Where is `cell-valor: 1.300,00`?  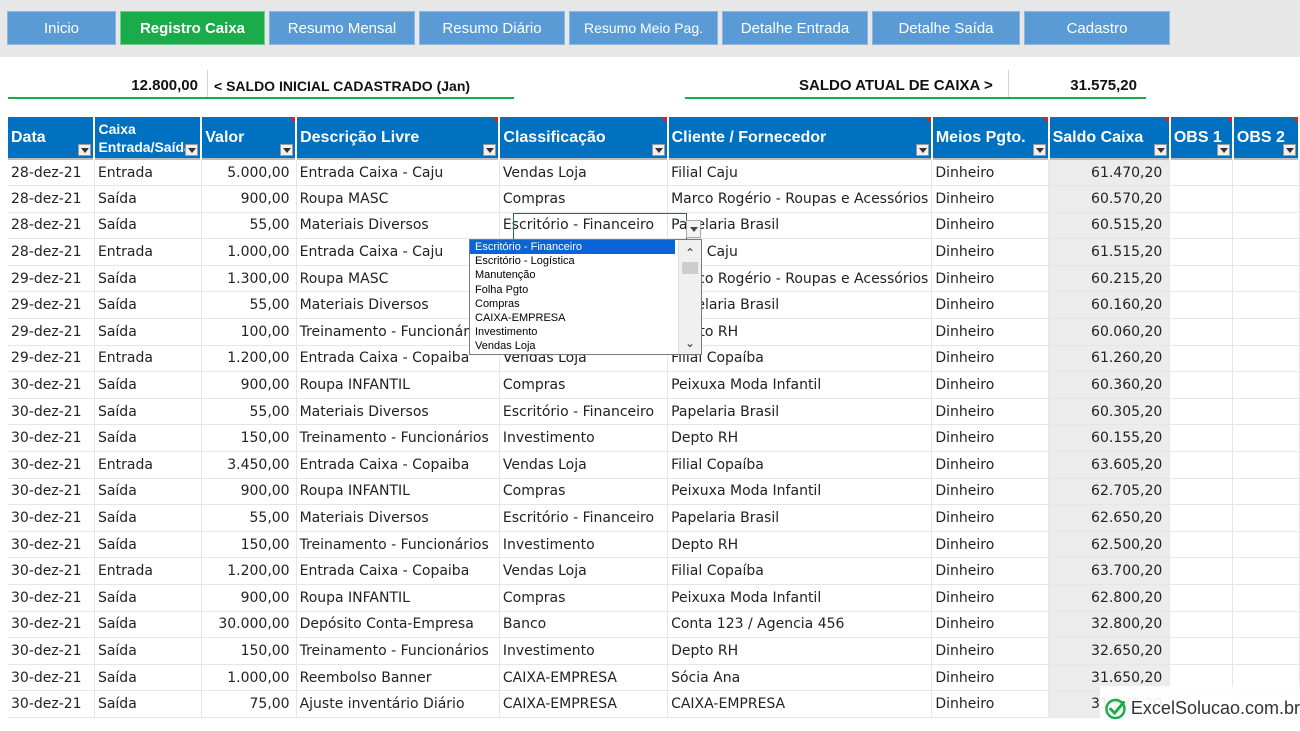
cell-valor: 1.300,00 is located at coordinates (249, 279).